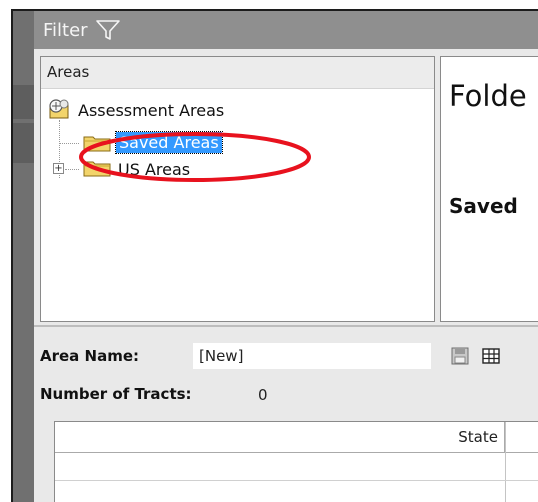 The width and height of the screenshot is (538, 502). What do you see at coordinates (312, 356) in the screenshot?
I see `area-name-input` at bounding box center [312, 356].